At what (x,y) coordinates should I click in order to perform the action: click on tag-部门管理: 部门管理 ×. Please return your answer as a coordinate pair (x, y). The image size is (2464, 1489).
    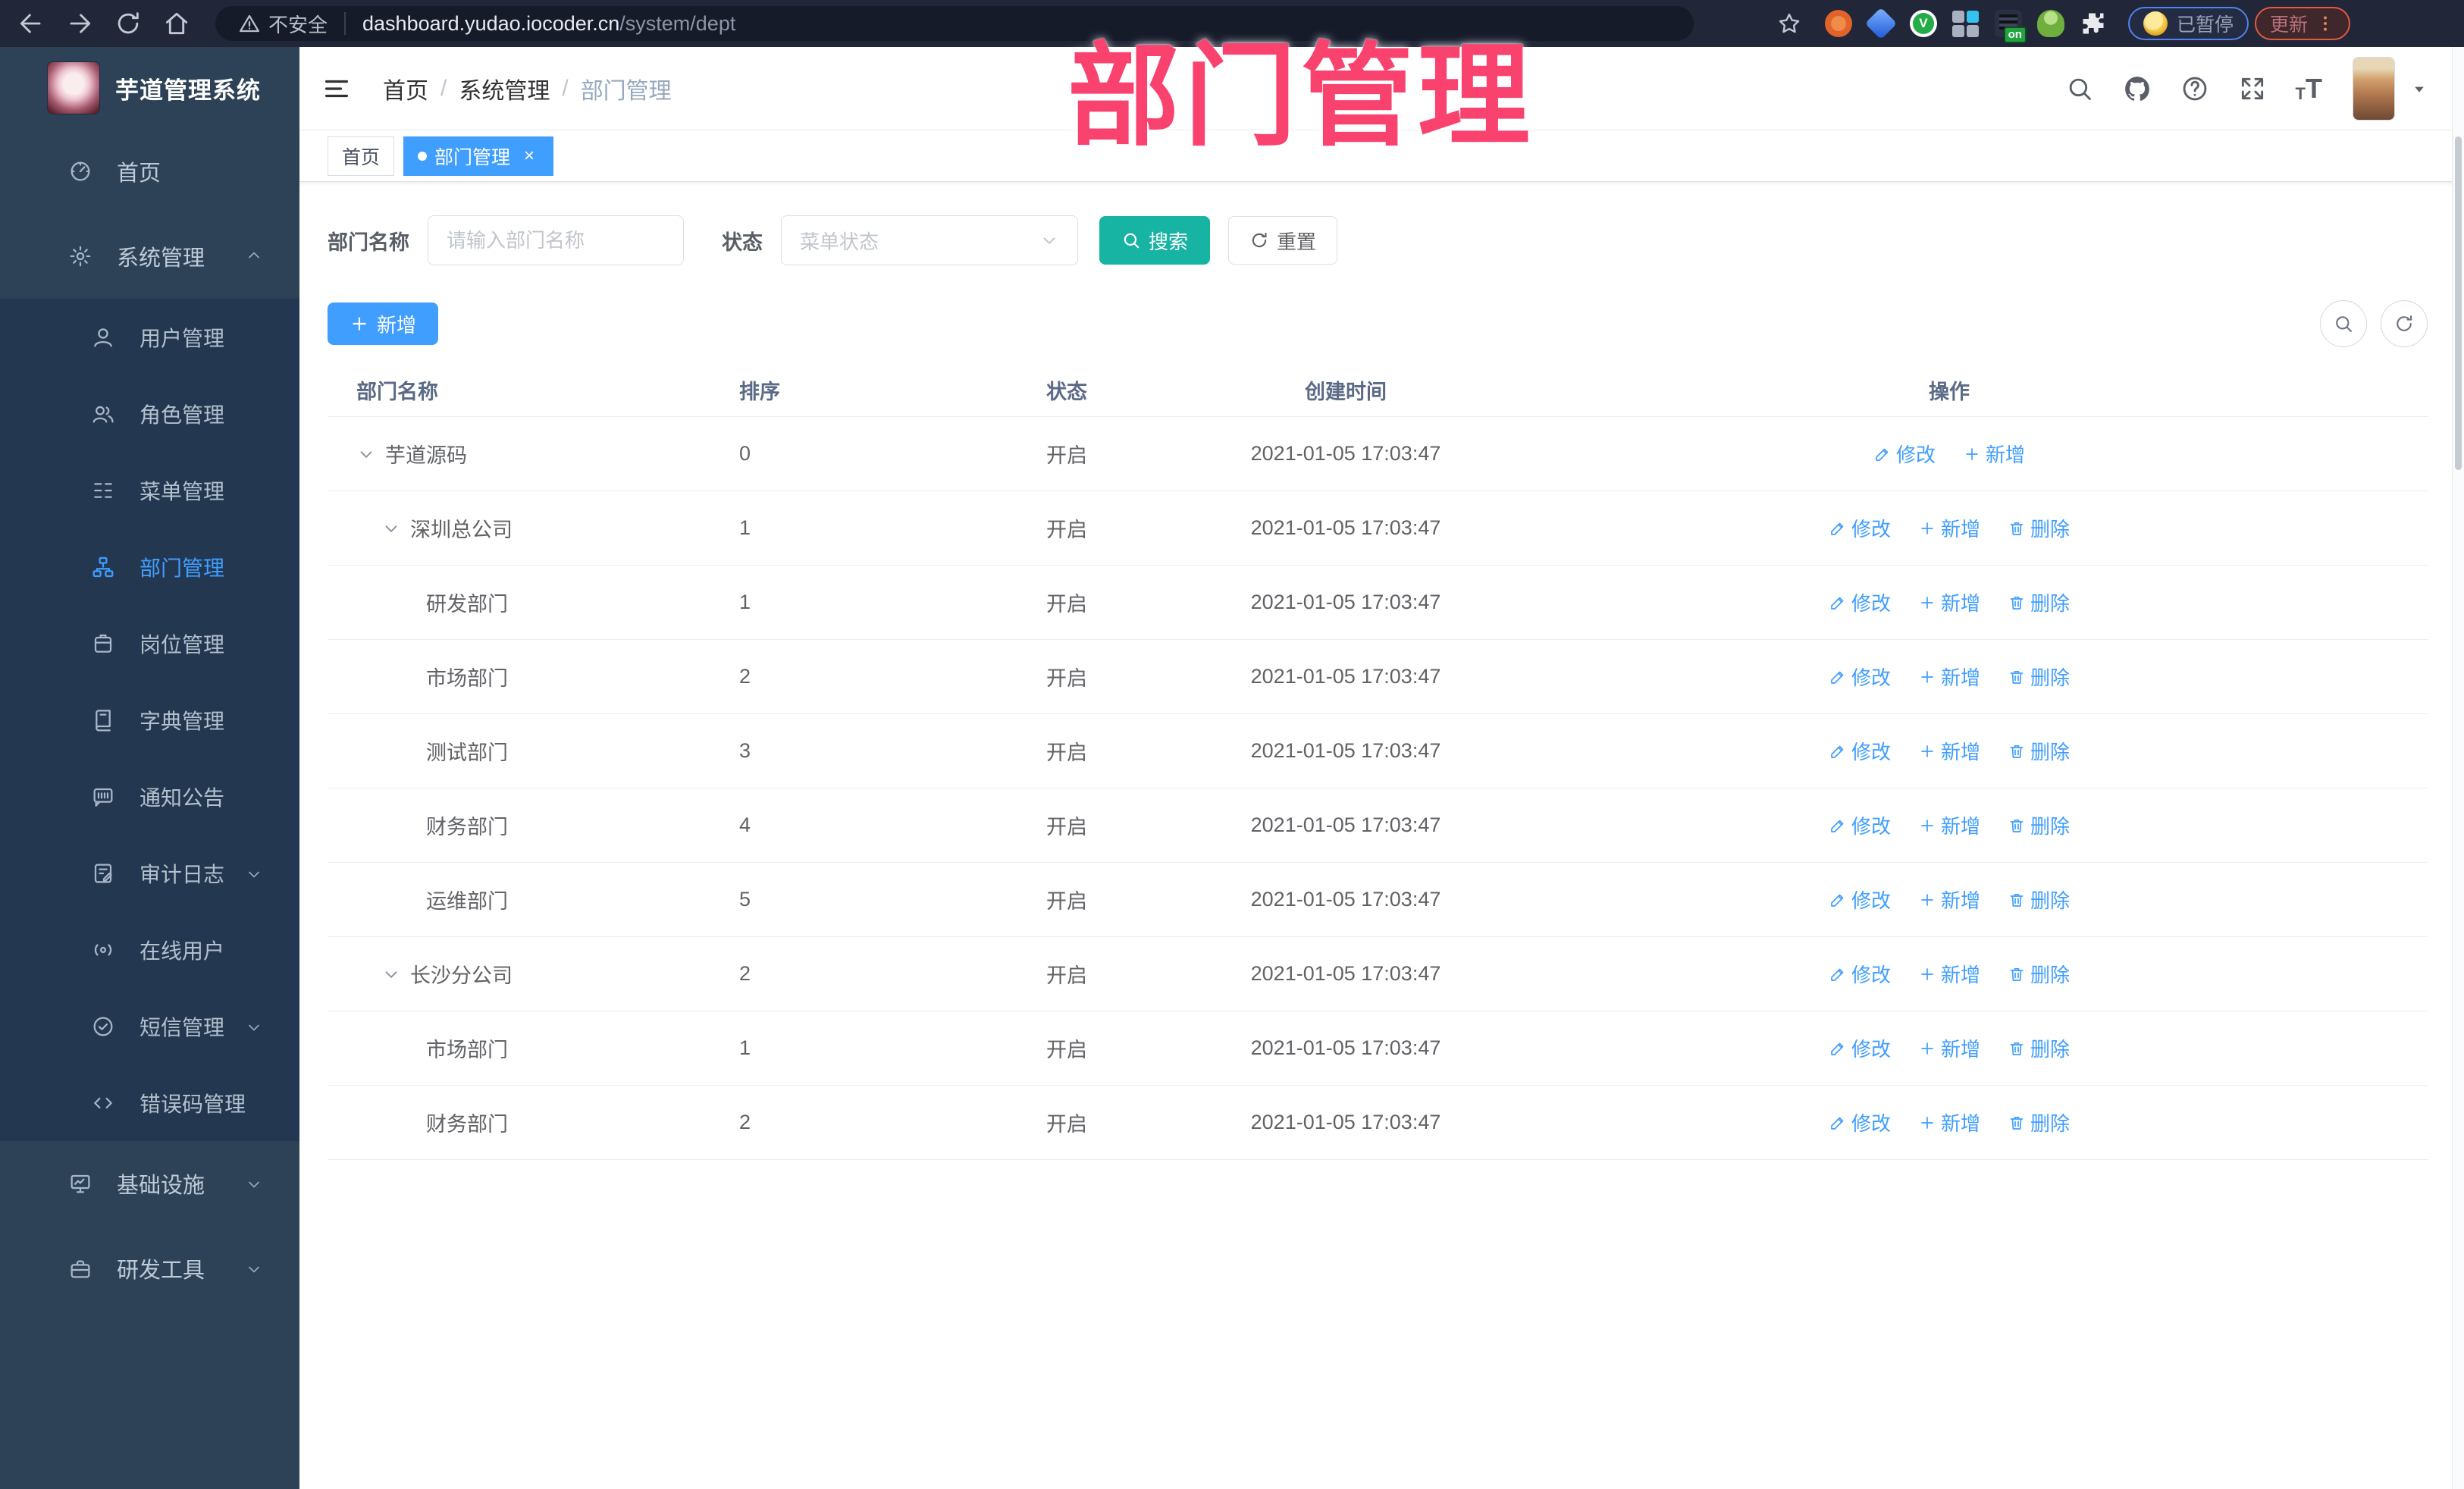
    Looking at the image, I should click on (479, 156).